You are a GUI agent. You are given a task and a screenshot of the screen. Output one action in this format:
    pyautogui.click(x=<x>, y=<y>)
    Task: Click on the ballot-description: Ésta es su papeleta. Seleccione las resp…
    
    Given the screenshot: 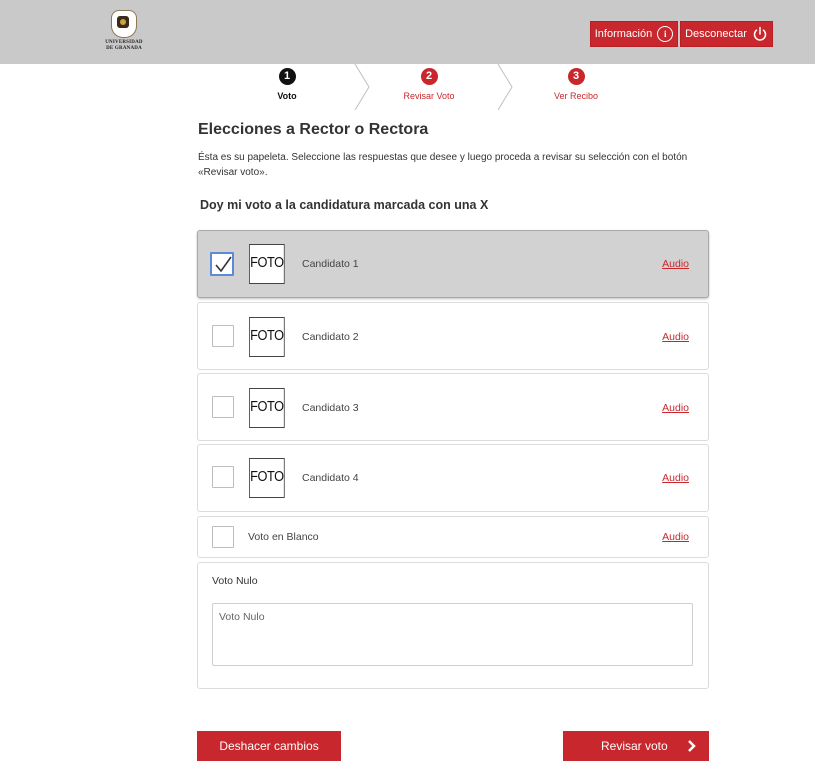 What is the action you would take?
    pyautogui.click(x=443, y=165)
    